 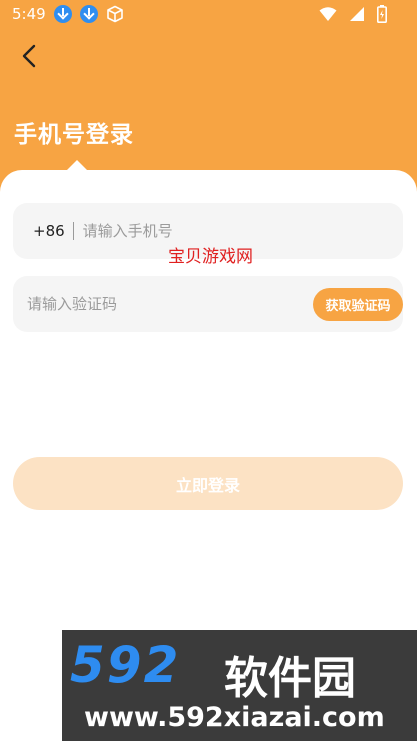 I want to click on back-button, so click(x=29, y=56).